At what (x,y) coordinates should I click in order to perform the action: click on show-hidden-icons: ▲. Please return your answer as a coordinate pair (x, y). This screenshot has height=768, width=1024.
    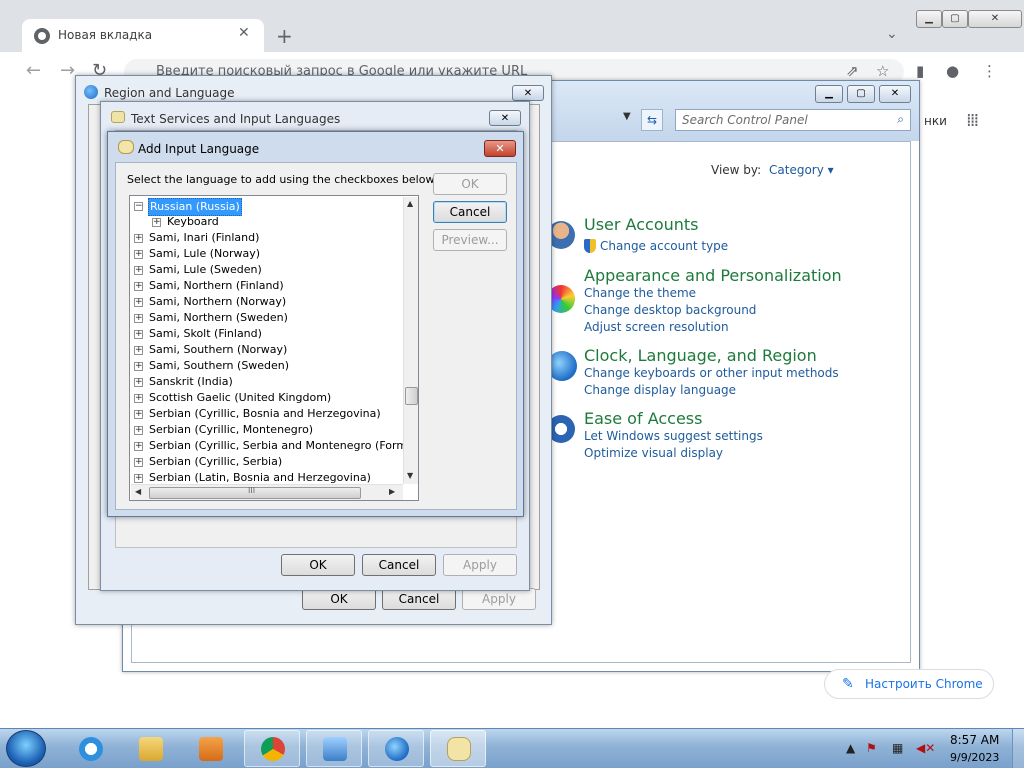
    Looking at the image, I should click on (850, 748).